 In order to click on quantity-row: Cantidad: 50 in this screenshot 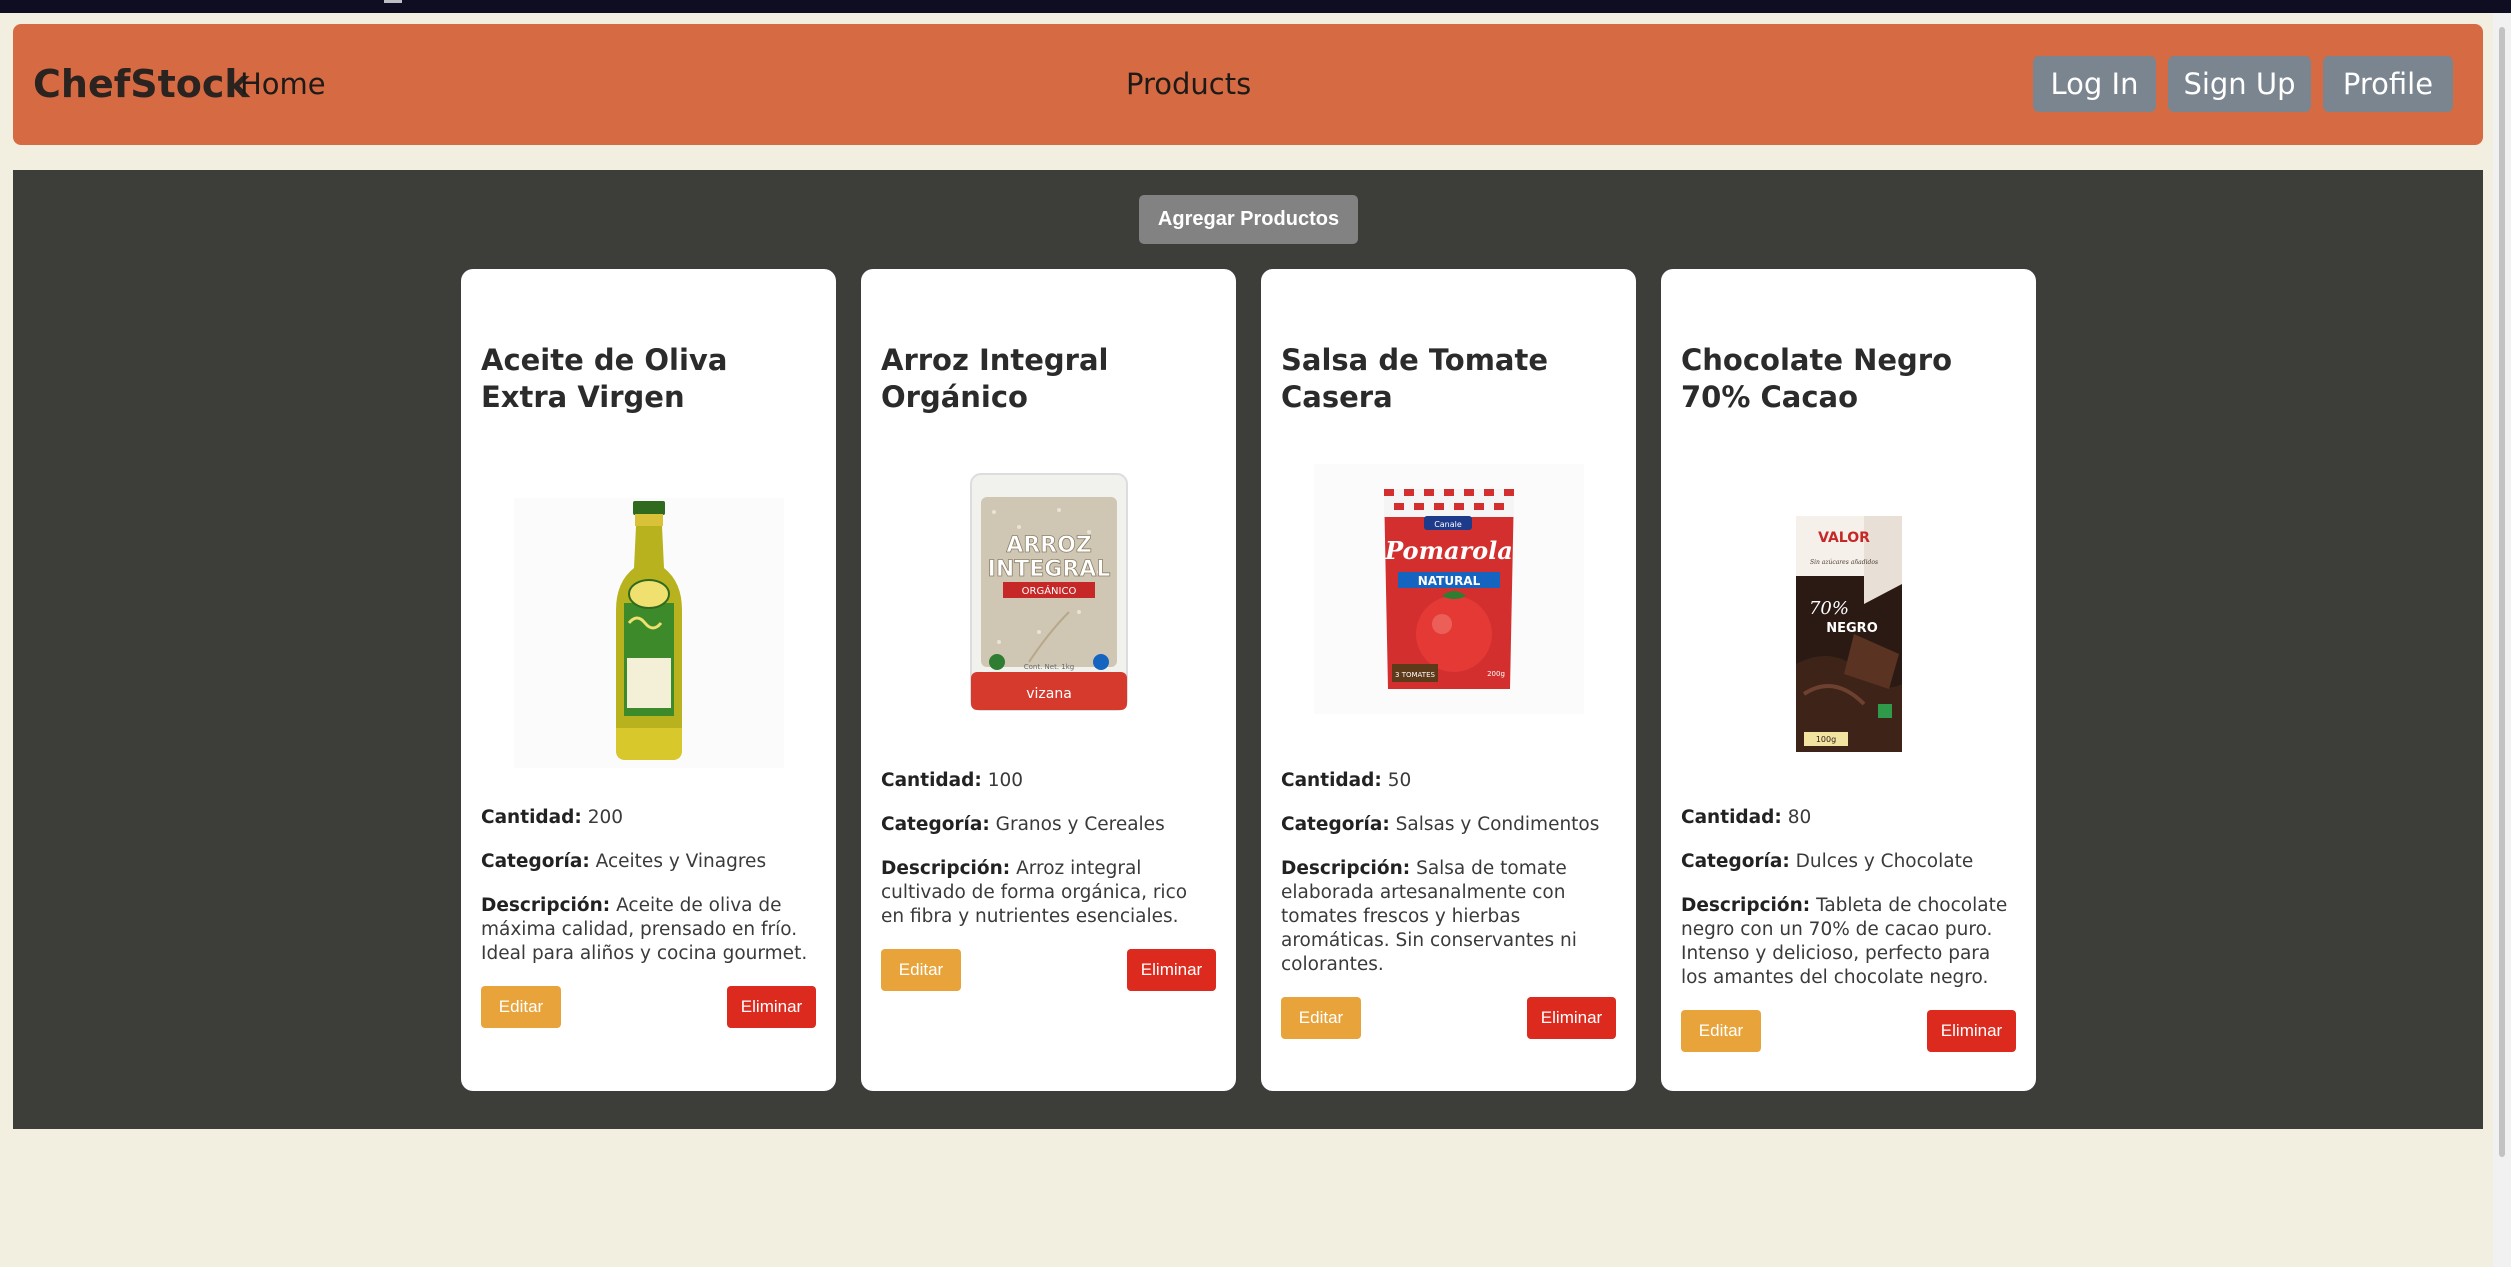, I will do `click(1448, 781)`.